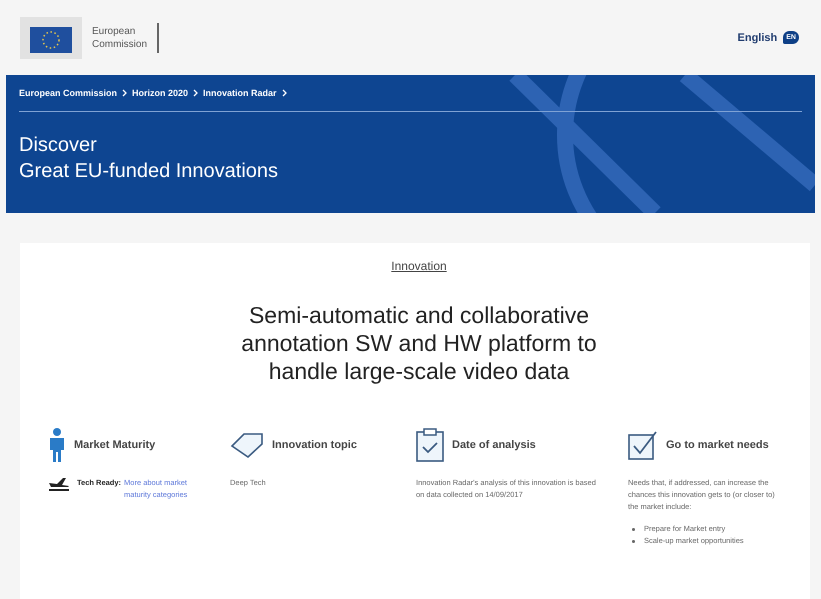  Describe the element at coordinates (160, 93) in the screenshot. I see `breadcrumb-link: Horizon 2020` at that location.